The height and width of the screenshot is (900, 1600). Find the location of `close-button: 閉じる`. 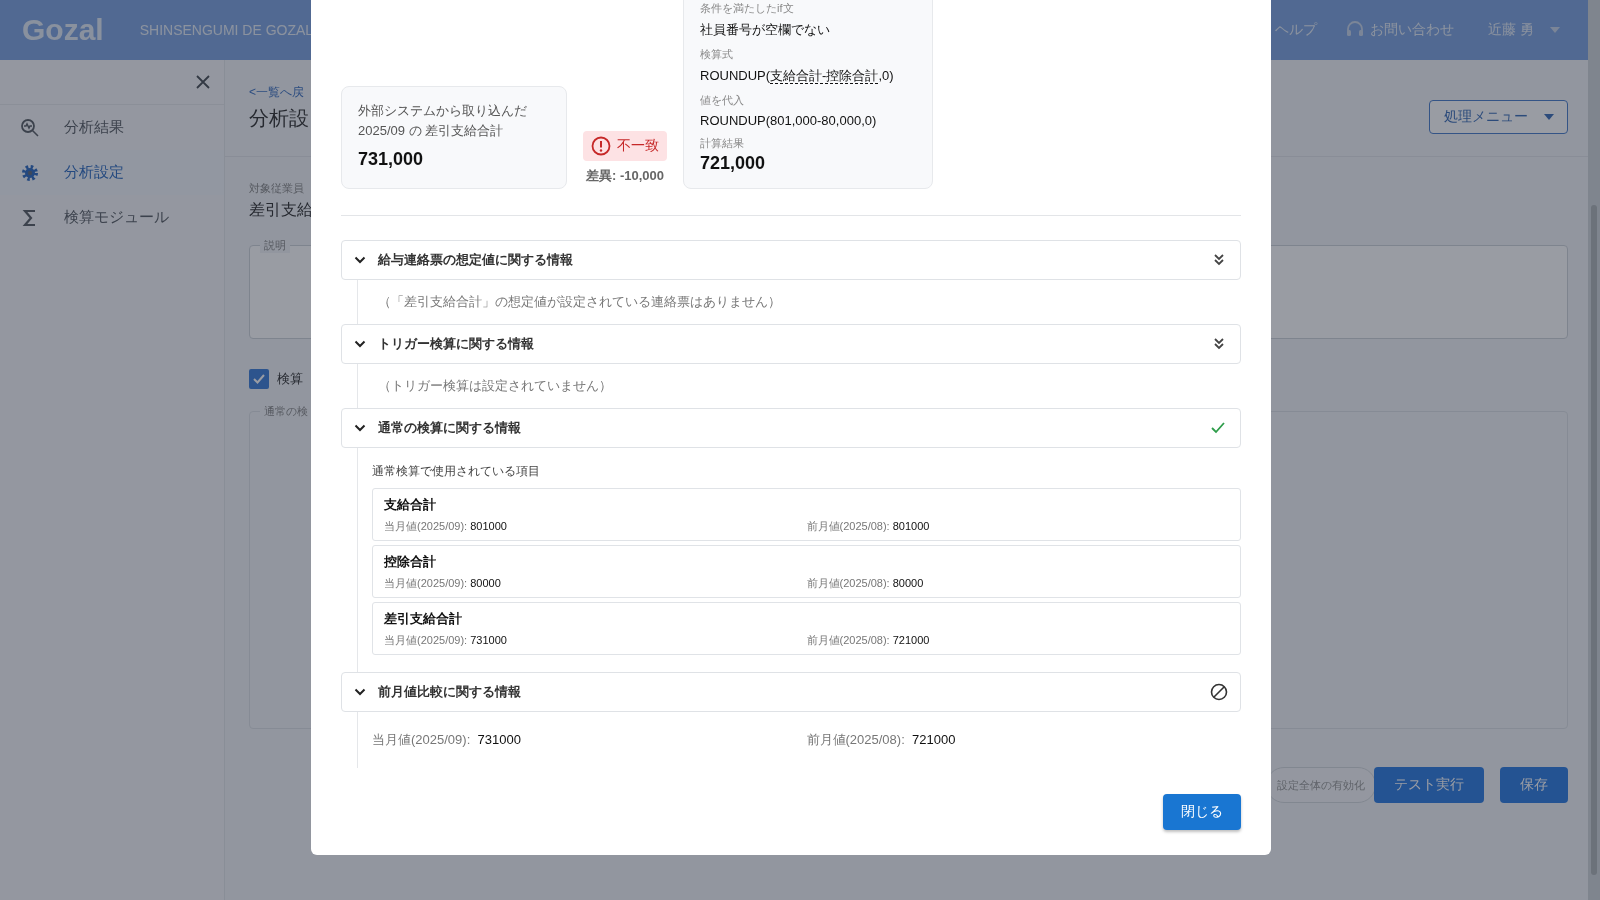

close-button: 閉じる is located at coordinates (1202, 812).